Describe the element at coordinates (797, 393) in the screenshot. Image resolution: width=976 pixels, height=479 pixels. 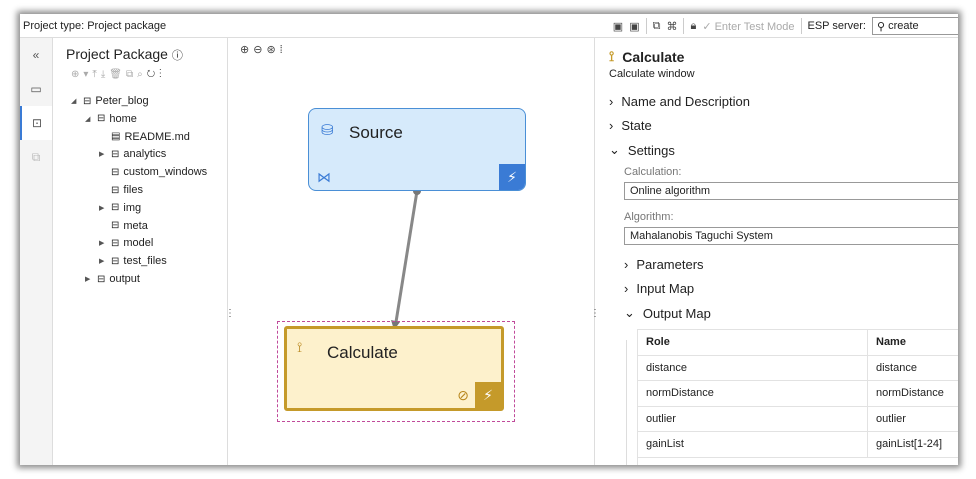
I see `table-row: normDistance normDistance` at that location.